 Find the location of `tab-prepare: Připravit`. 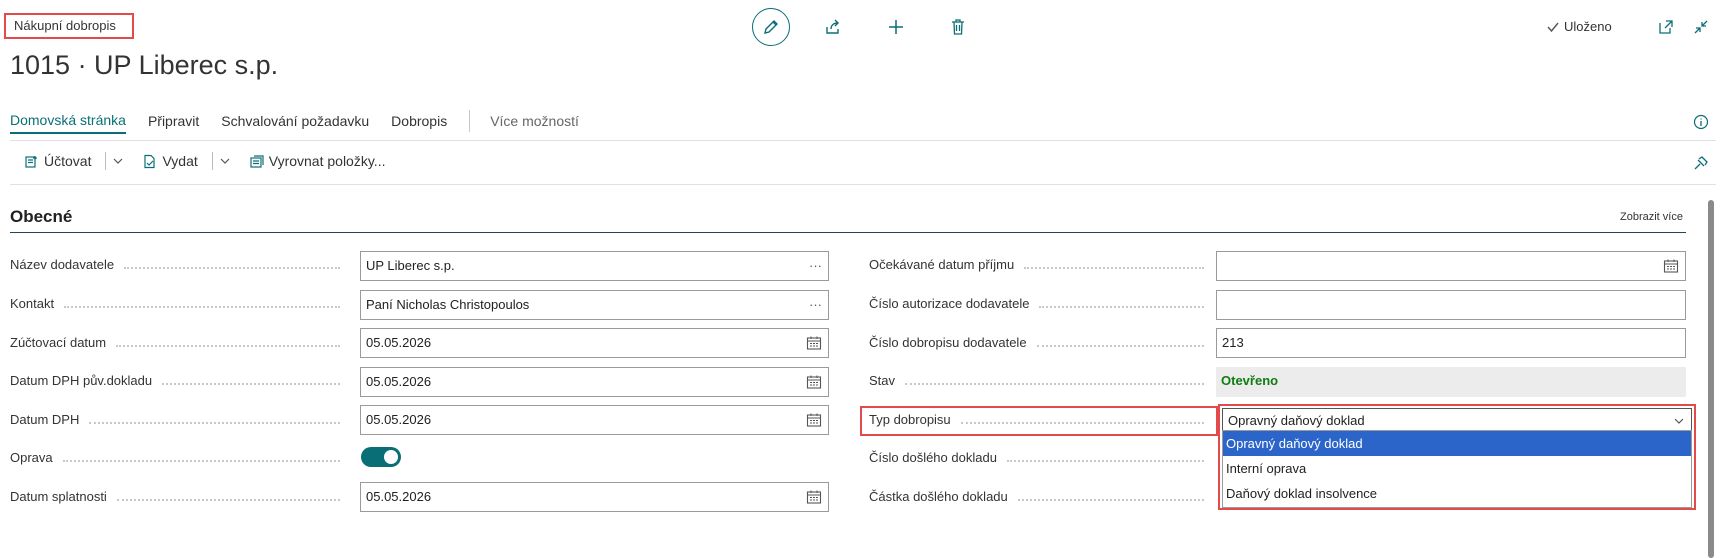

tab-prepare: Připravit is located at coordinates (173, 121).